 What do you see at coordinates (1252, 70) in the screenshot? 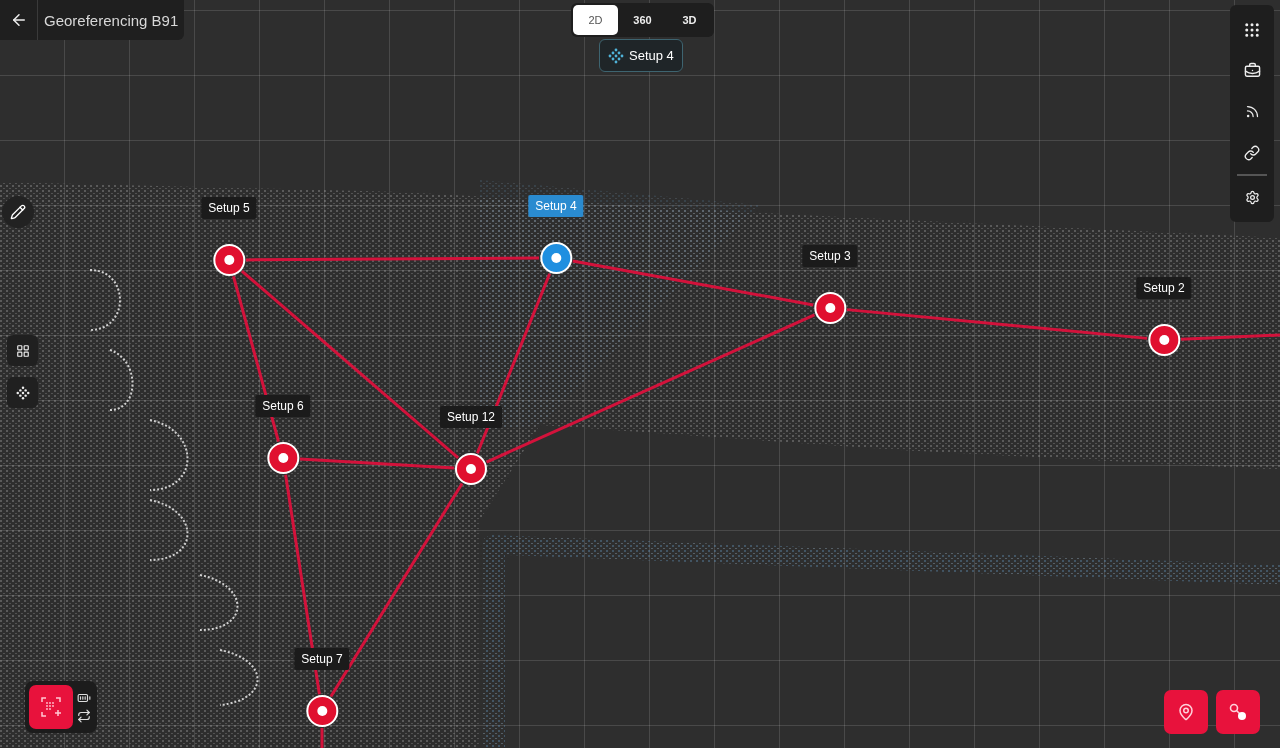
I see `toolbox-icon` at bounding box center [1252, 70].